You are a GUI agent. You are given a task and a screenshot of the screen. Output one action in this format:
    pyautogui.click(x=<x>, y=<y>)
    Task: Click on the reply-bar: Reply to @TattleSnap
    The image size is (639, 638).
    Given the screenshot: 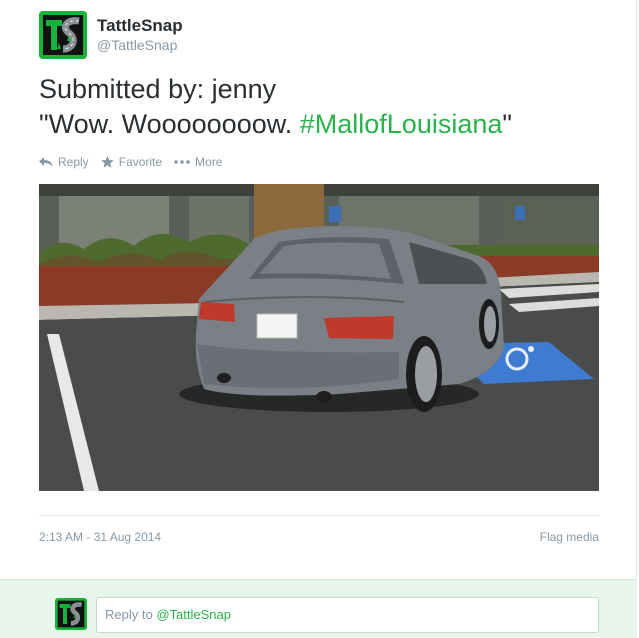 What is the action you would take?
    pyautogui.click(x=318, y=608)
    